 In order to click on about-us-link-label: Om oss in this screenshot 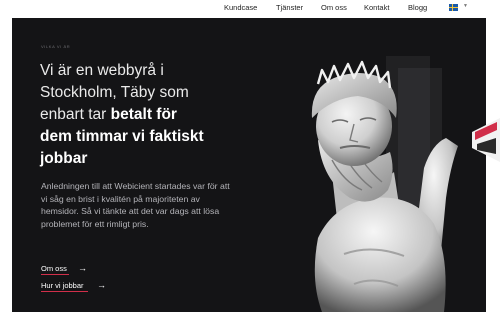, I will do `click(54, 268)`.